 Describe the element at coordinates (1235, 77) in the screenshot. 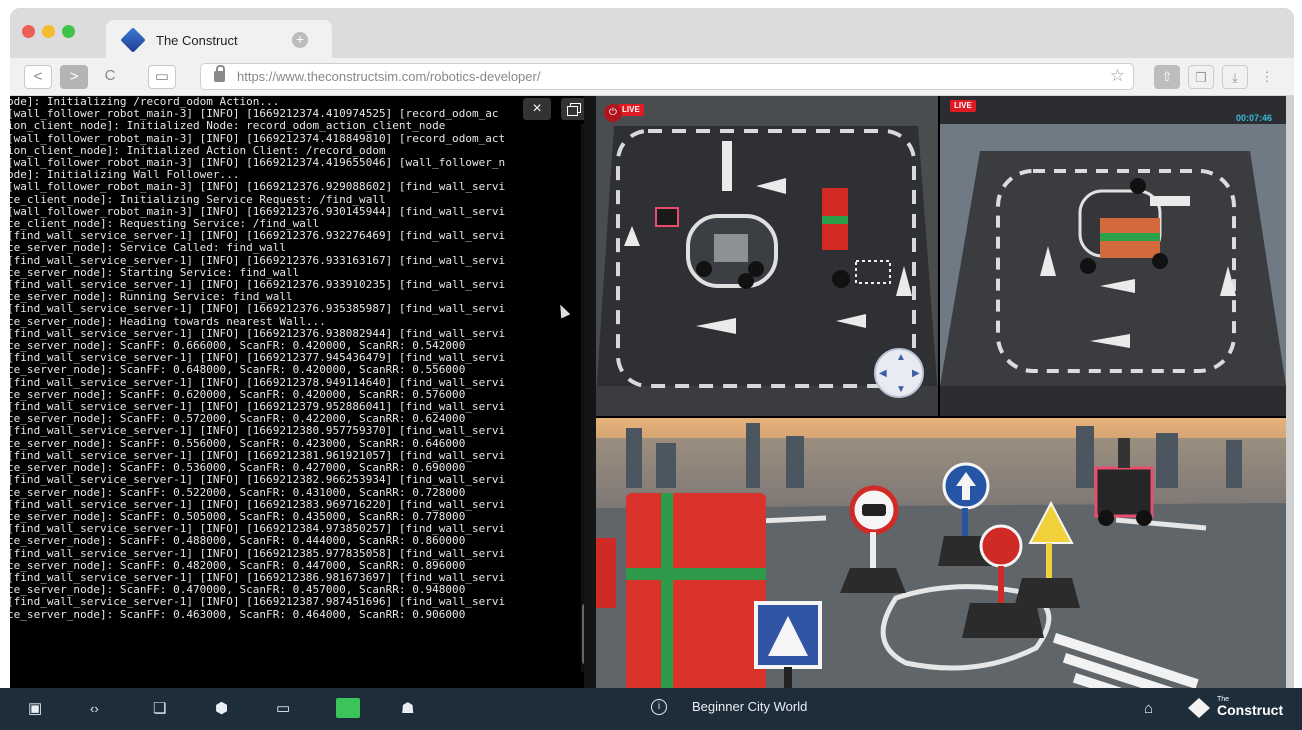

I see `download-icon: ⤓` at that location.